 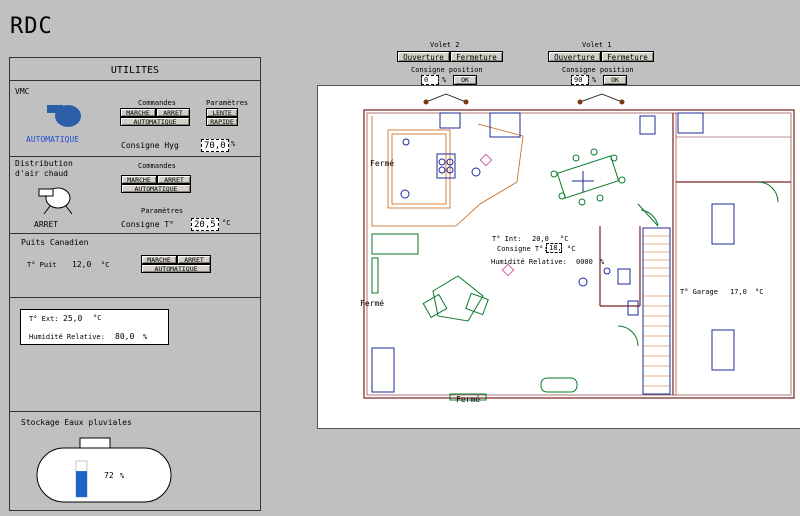 What do you see at coordinates (540, 239) in the screenshot?
I see `tint-value: 20,0` at bounding box center [540, 239].